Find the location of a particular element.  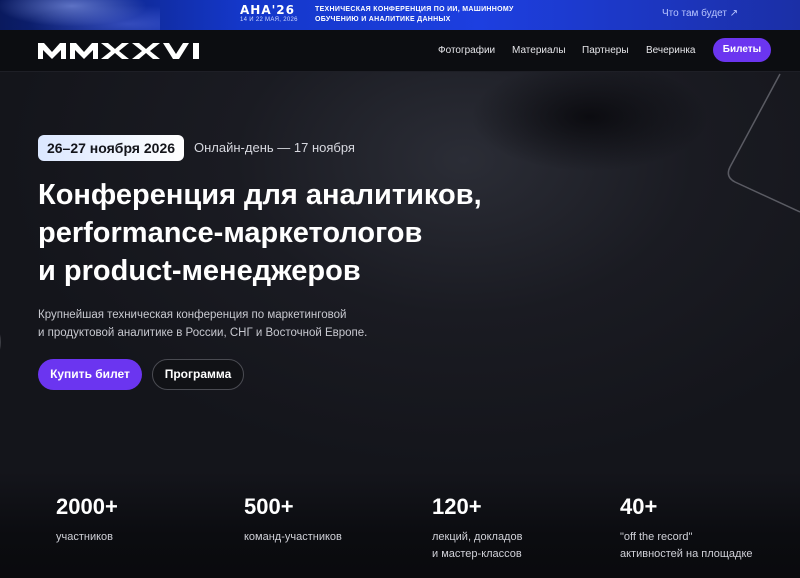

stat-label: участников is located at coordinates (141, 537).